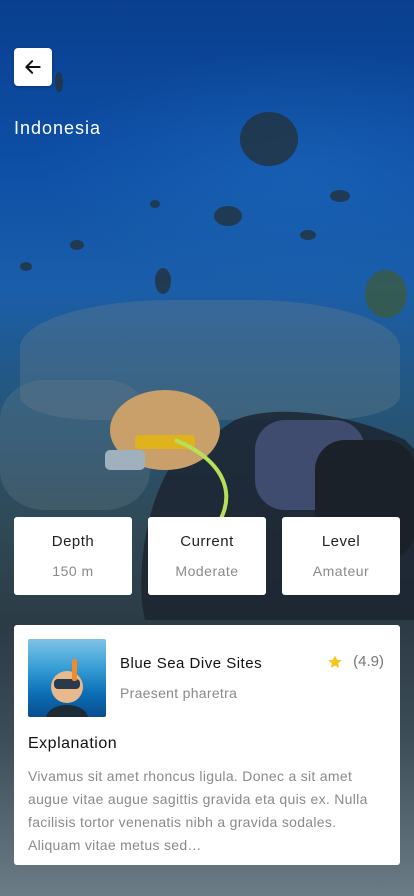 This screenshot has width=414, height=896. What do you see at coordinates (368, 661) in the screenshot?
I see `rating-value: (4.9)` at bounding box center [368, 661].